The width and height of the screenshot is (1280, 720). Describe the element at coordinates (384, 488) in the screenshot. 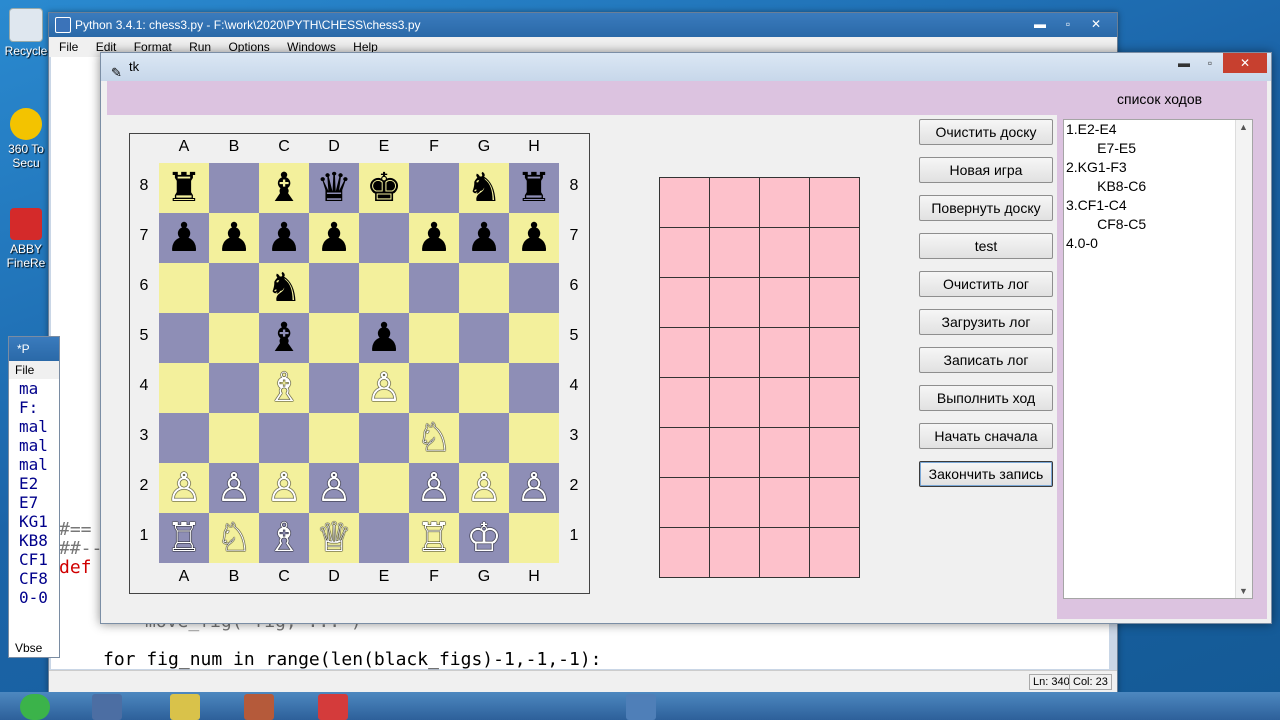

I see `square-e2` at that location.